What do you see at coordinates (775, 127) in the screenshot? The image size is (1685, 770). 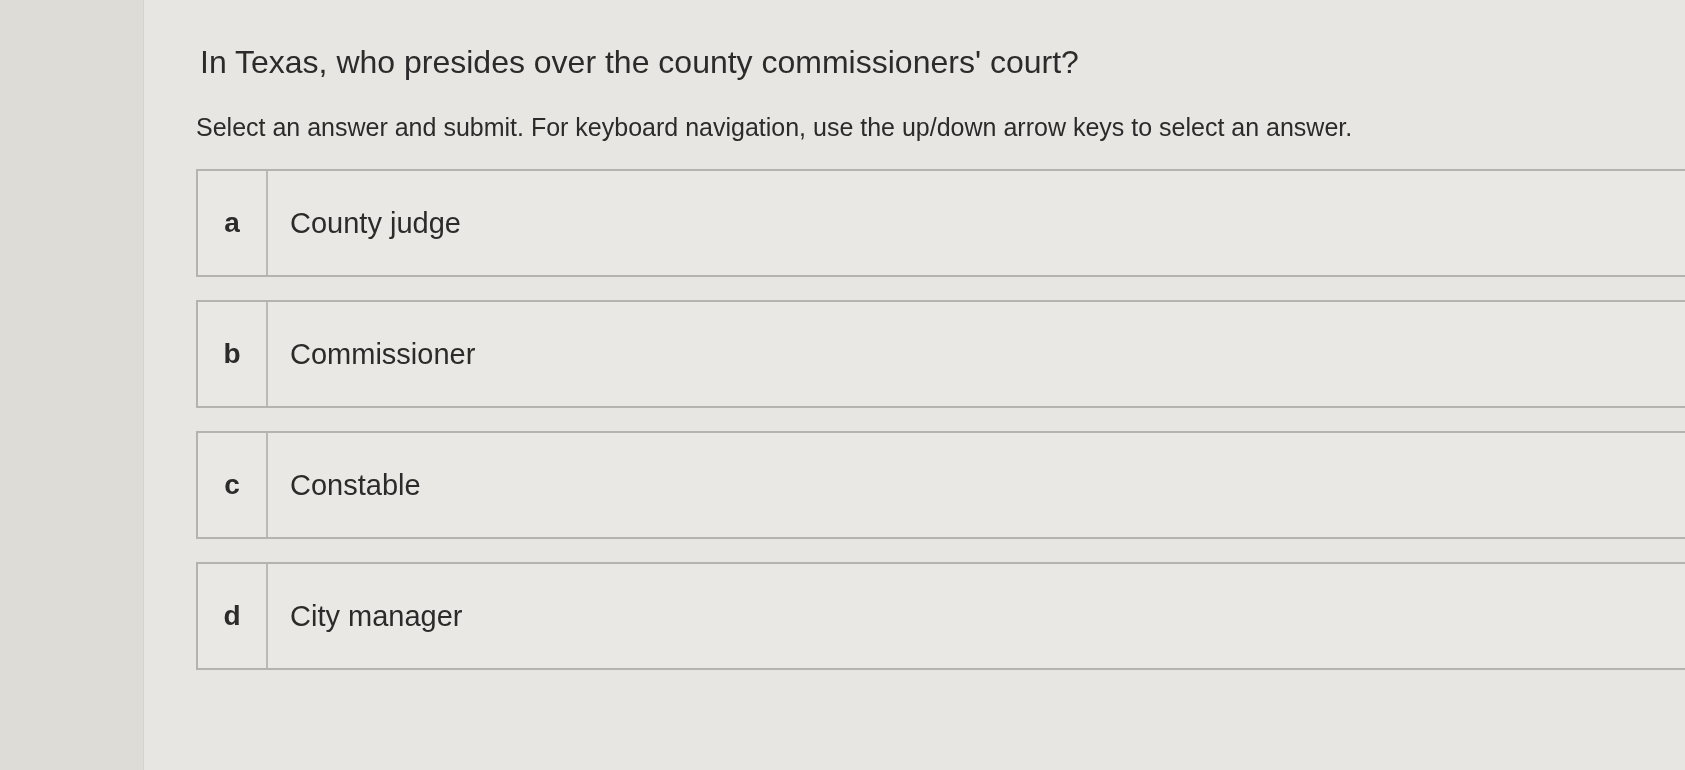 I see `instructions-text: Select an answer and submit. For keyboard navigation, use the up/down arrow keys to select an answer.` at bounding box center [775, 127].